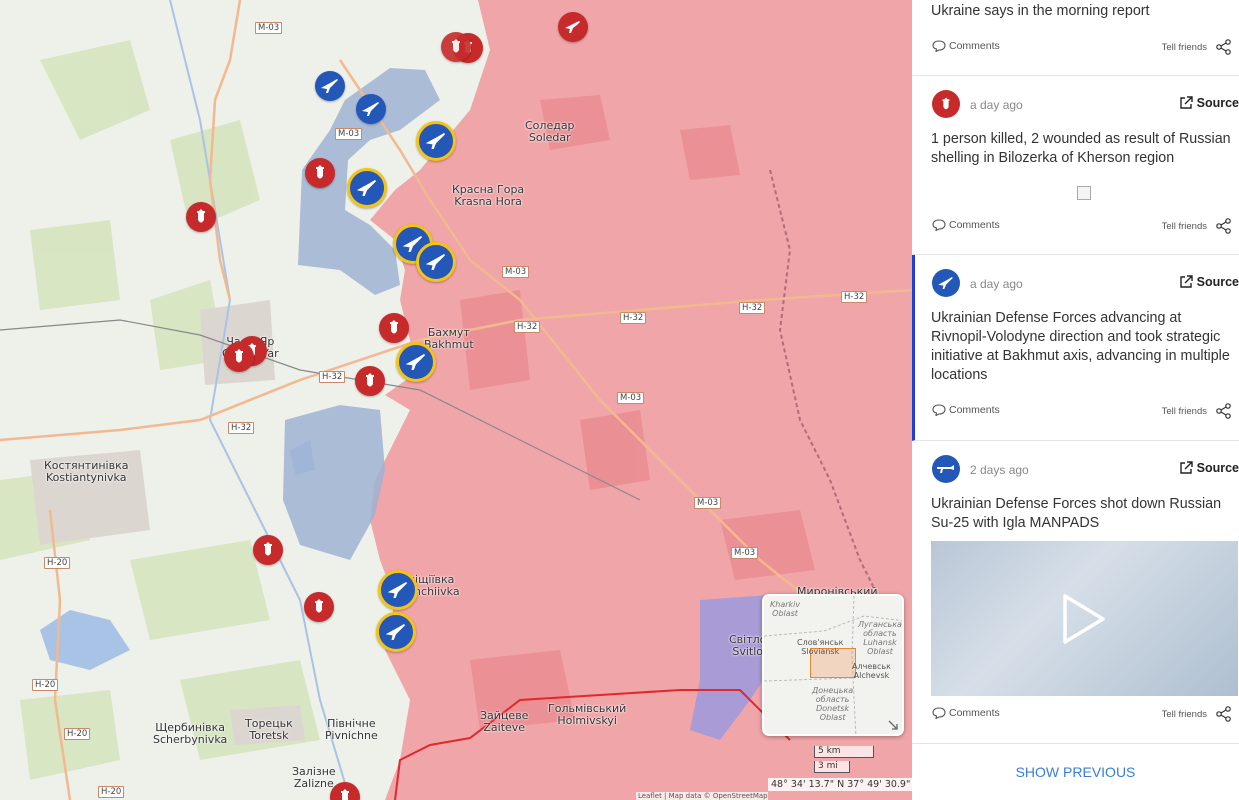 The image size is (1239, 800). I want to click on place-label-toretsk: Торецьк Toretsk, so click(269, 729).